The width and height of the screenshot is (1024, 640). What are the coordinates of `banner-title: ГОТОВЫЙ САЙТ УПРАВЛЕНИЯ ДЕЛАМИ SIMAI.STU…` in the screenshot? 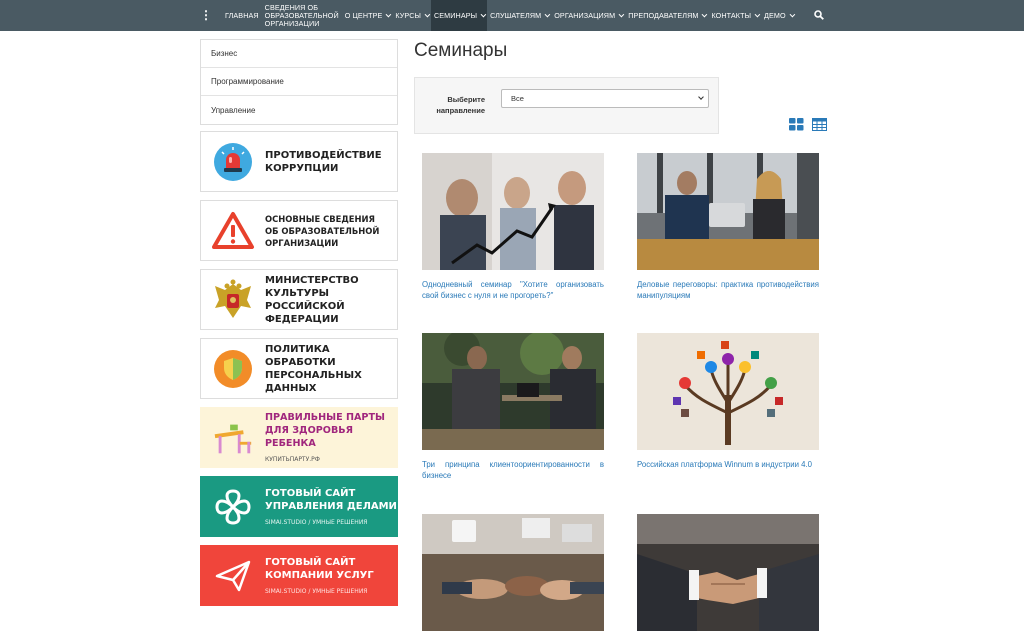 It's located at (331, 506).